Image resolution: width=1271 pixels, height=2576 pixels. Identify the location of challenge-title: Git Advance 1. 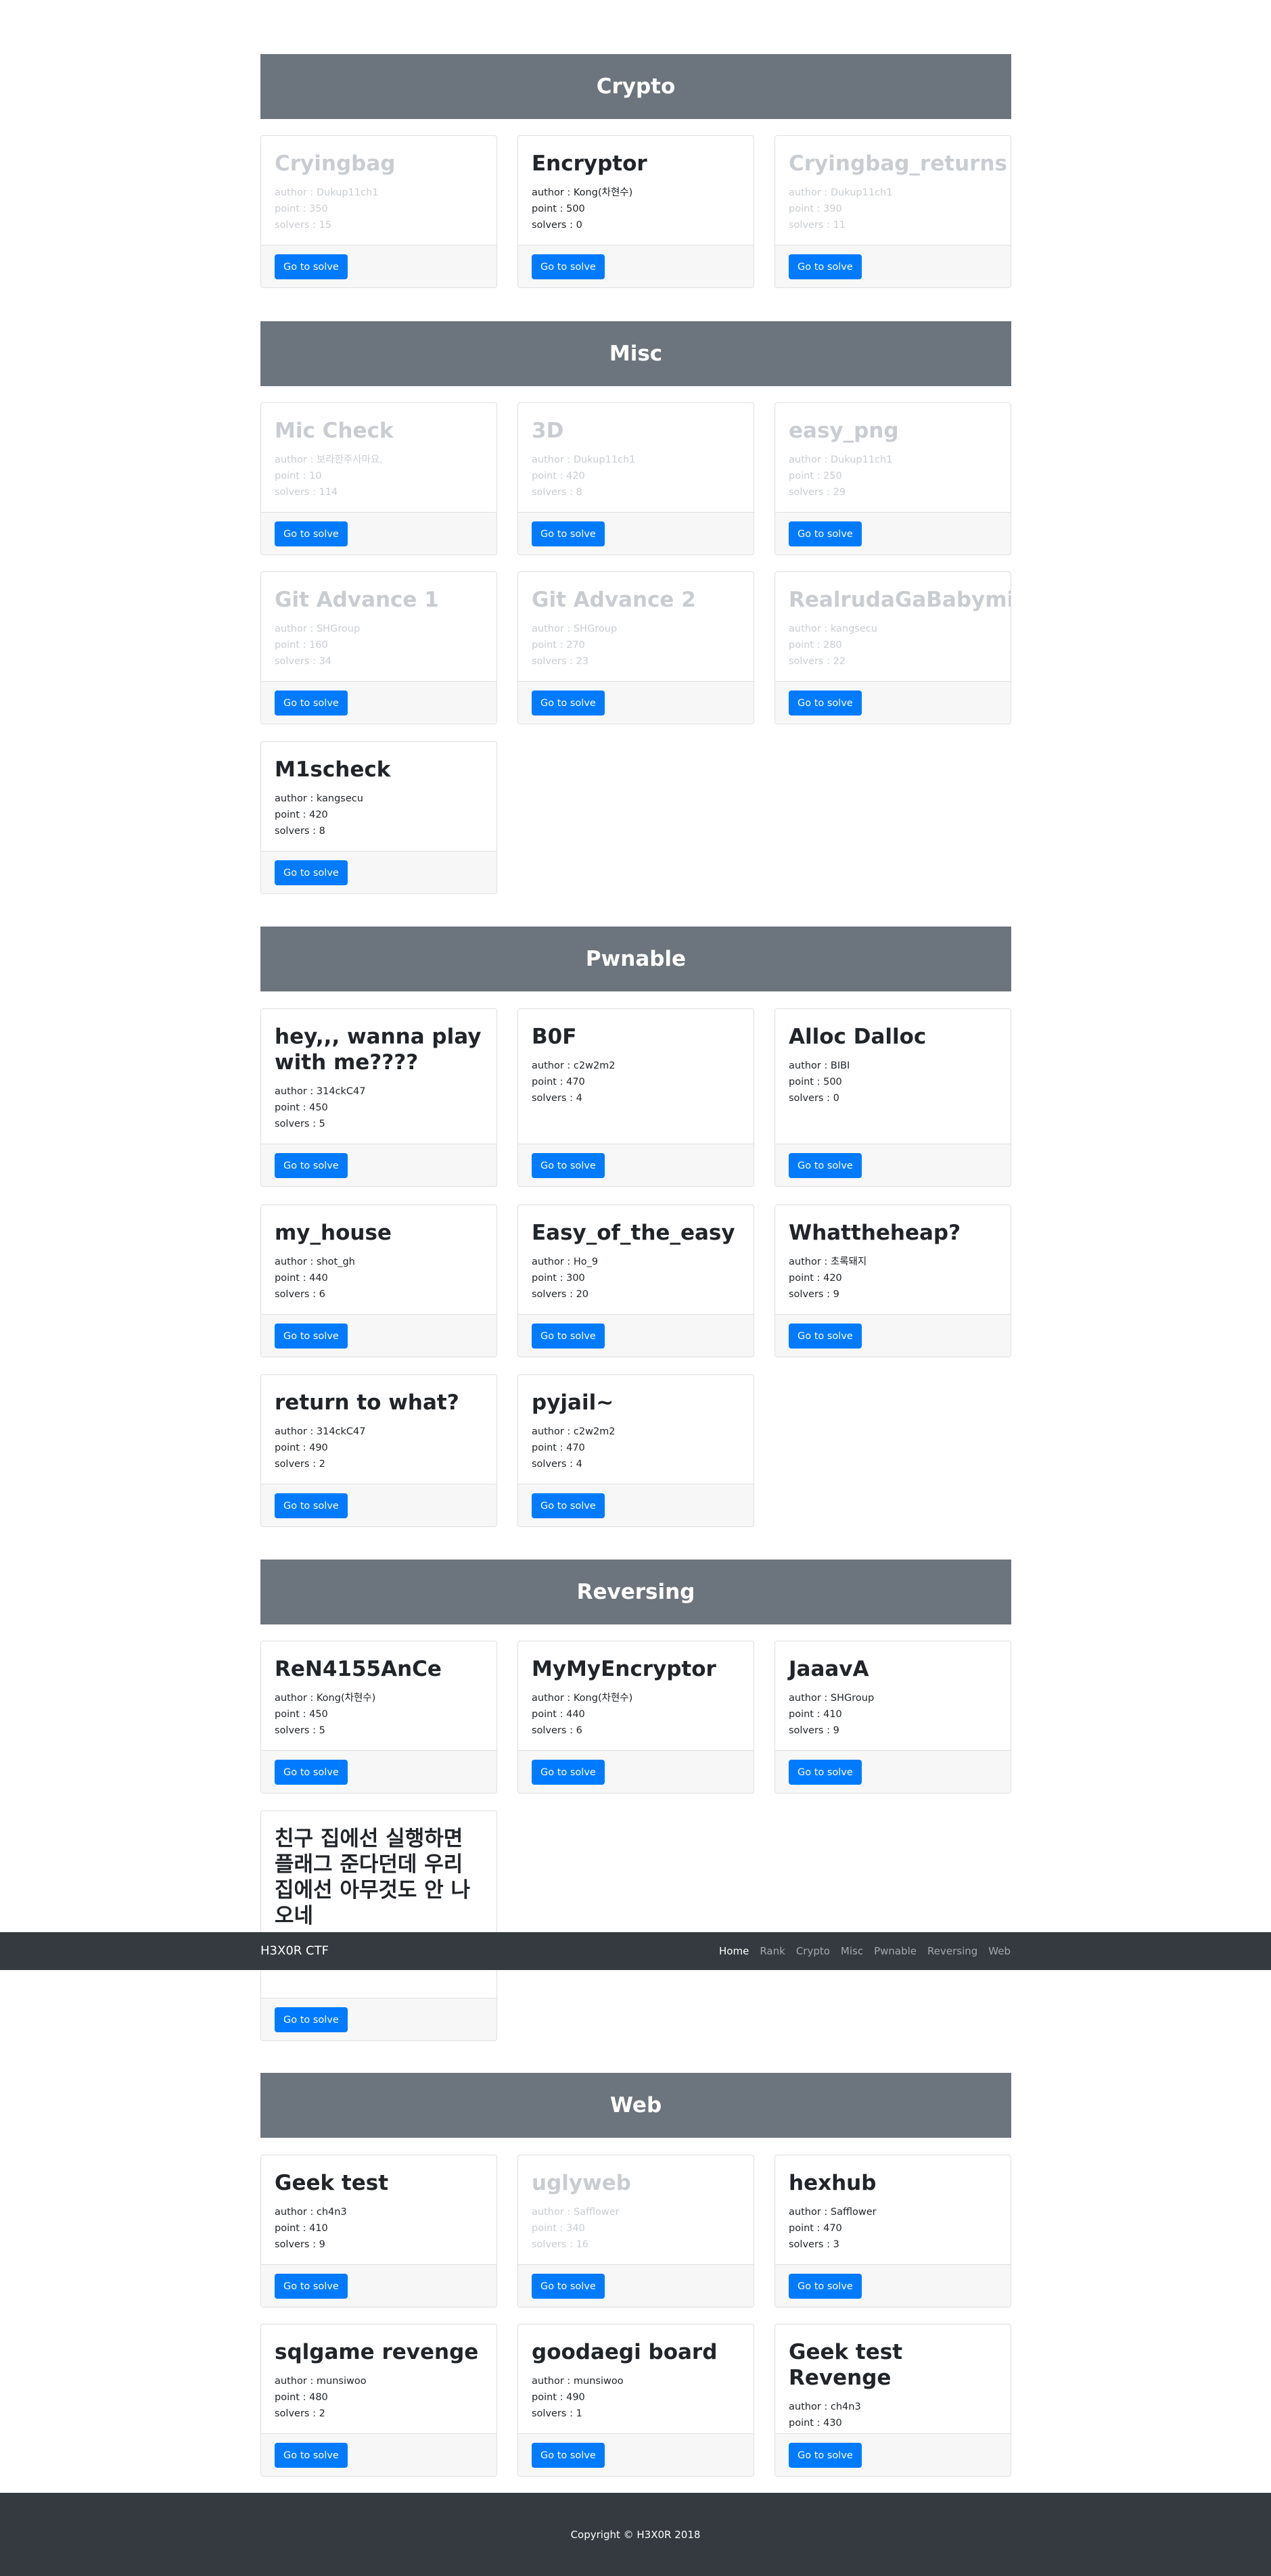
(357, 600).